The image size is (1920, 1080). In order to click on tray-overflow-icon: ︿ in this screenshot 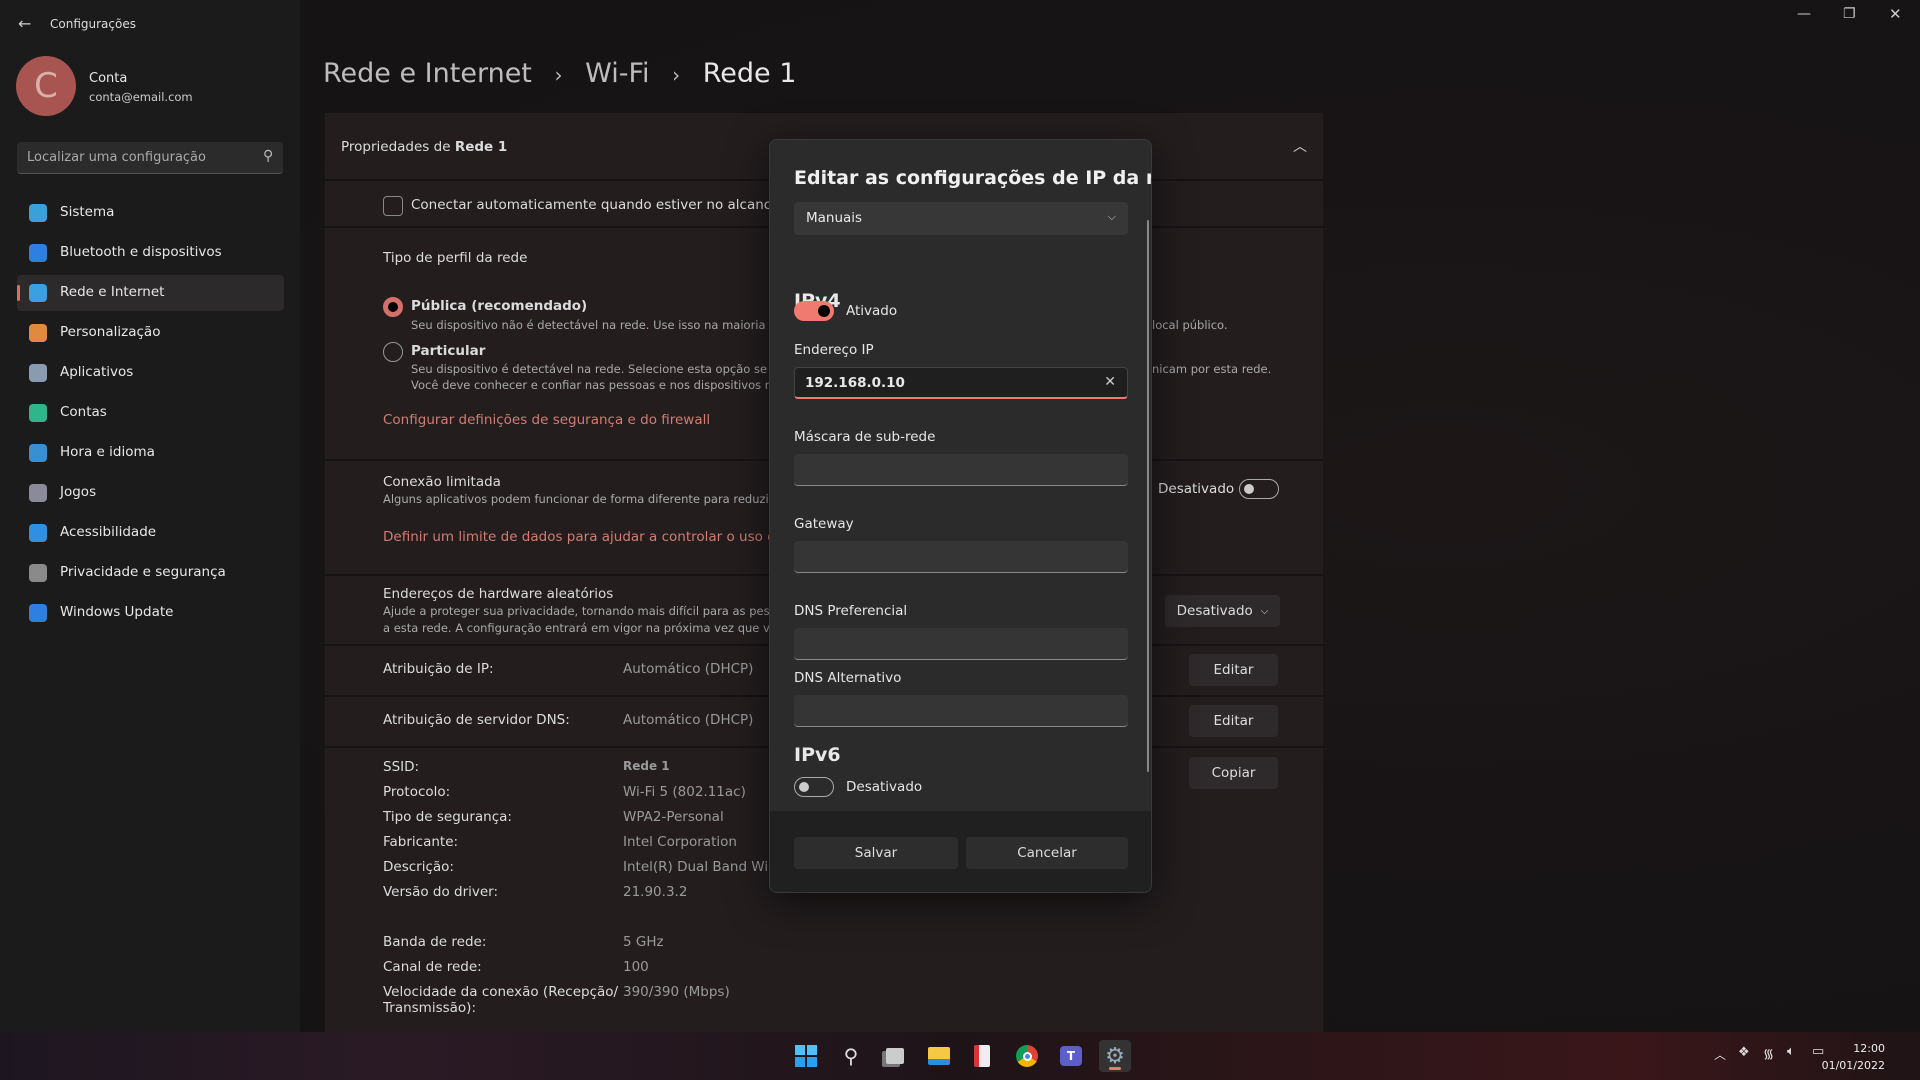, I will do `click(1720, 1054)`.